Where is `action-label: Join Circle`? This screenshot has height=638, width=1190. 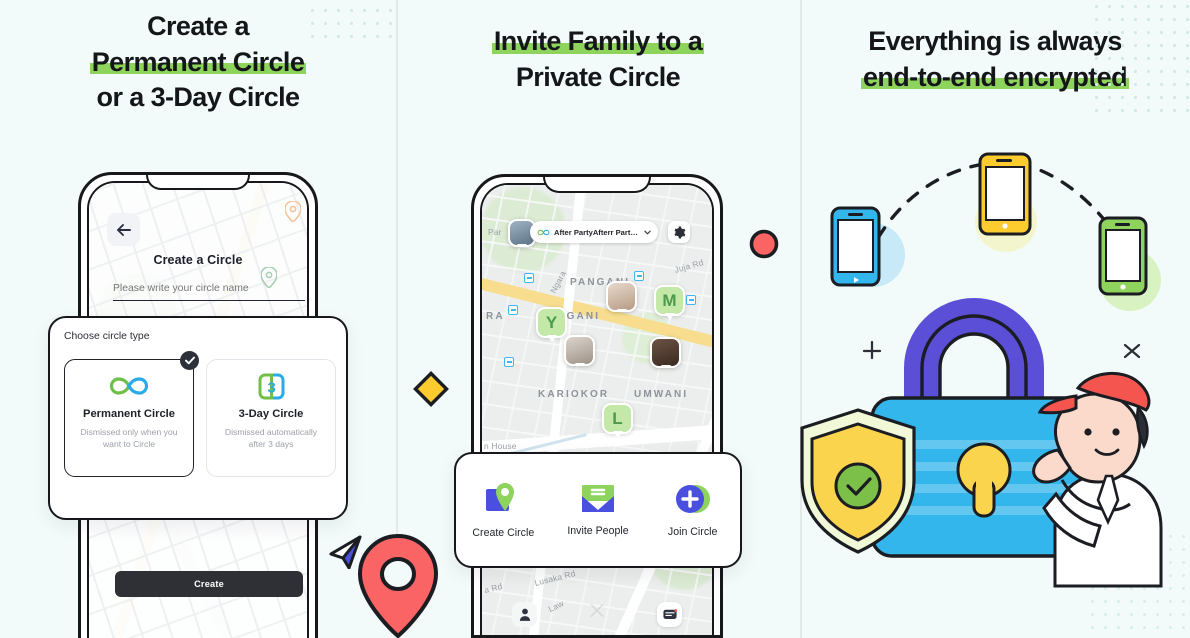 action-label: Join Circle is located at coordinates (692, 531).